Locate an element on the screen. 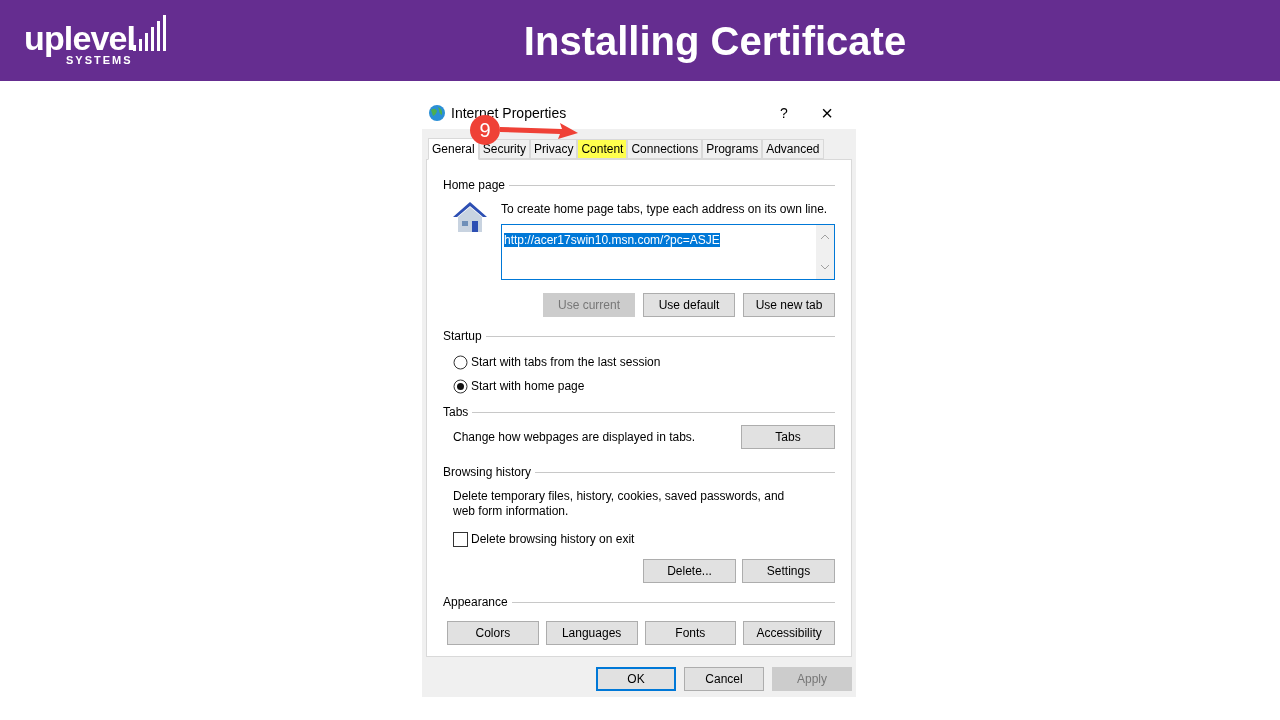  section-heading: Tabs is located at coordinates (456, 412).